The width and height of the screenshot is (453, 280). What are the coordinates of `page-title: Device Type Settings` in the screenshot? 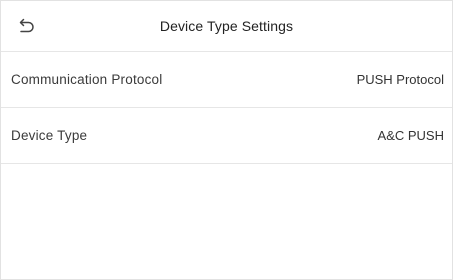 It's located at (226, 26).